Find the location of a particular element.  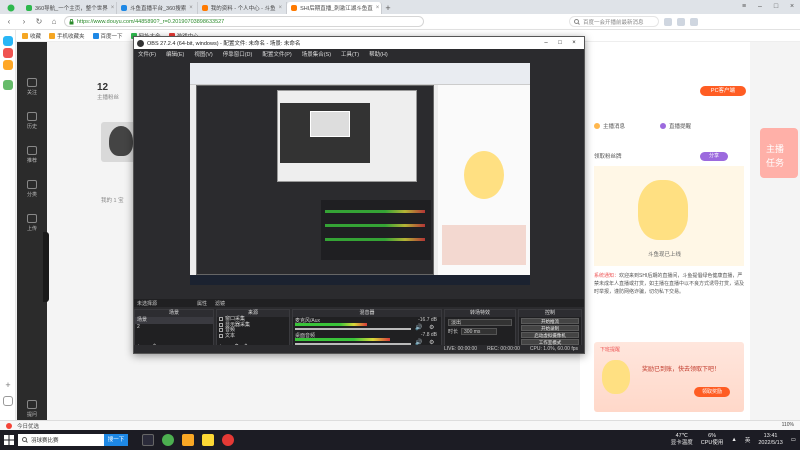

forward-button: › is located at coordinates (24, 21).